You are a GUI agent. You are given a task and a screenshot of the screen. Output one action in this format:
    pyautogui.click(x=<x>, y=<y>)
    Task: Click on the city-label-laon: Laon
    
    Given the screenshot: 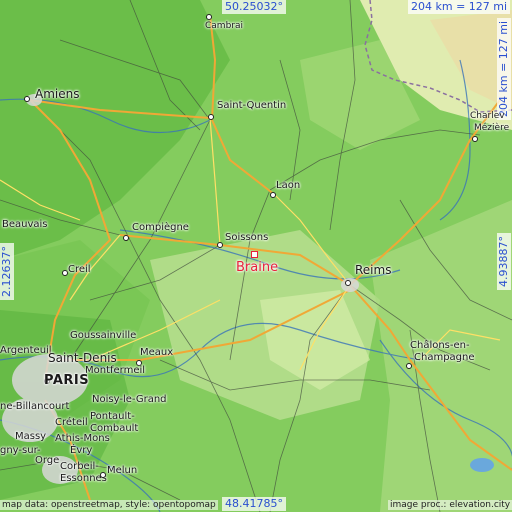 What is the action you would take?
    pyautogui.click(x=288, y=185)
    